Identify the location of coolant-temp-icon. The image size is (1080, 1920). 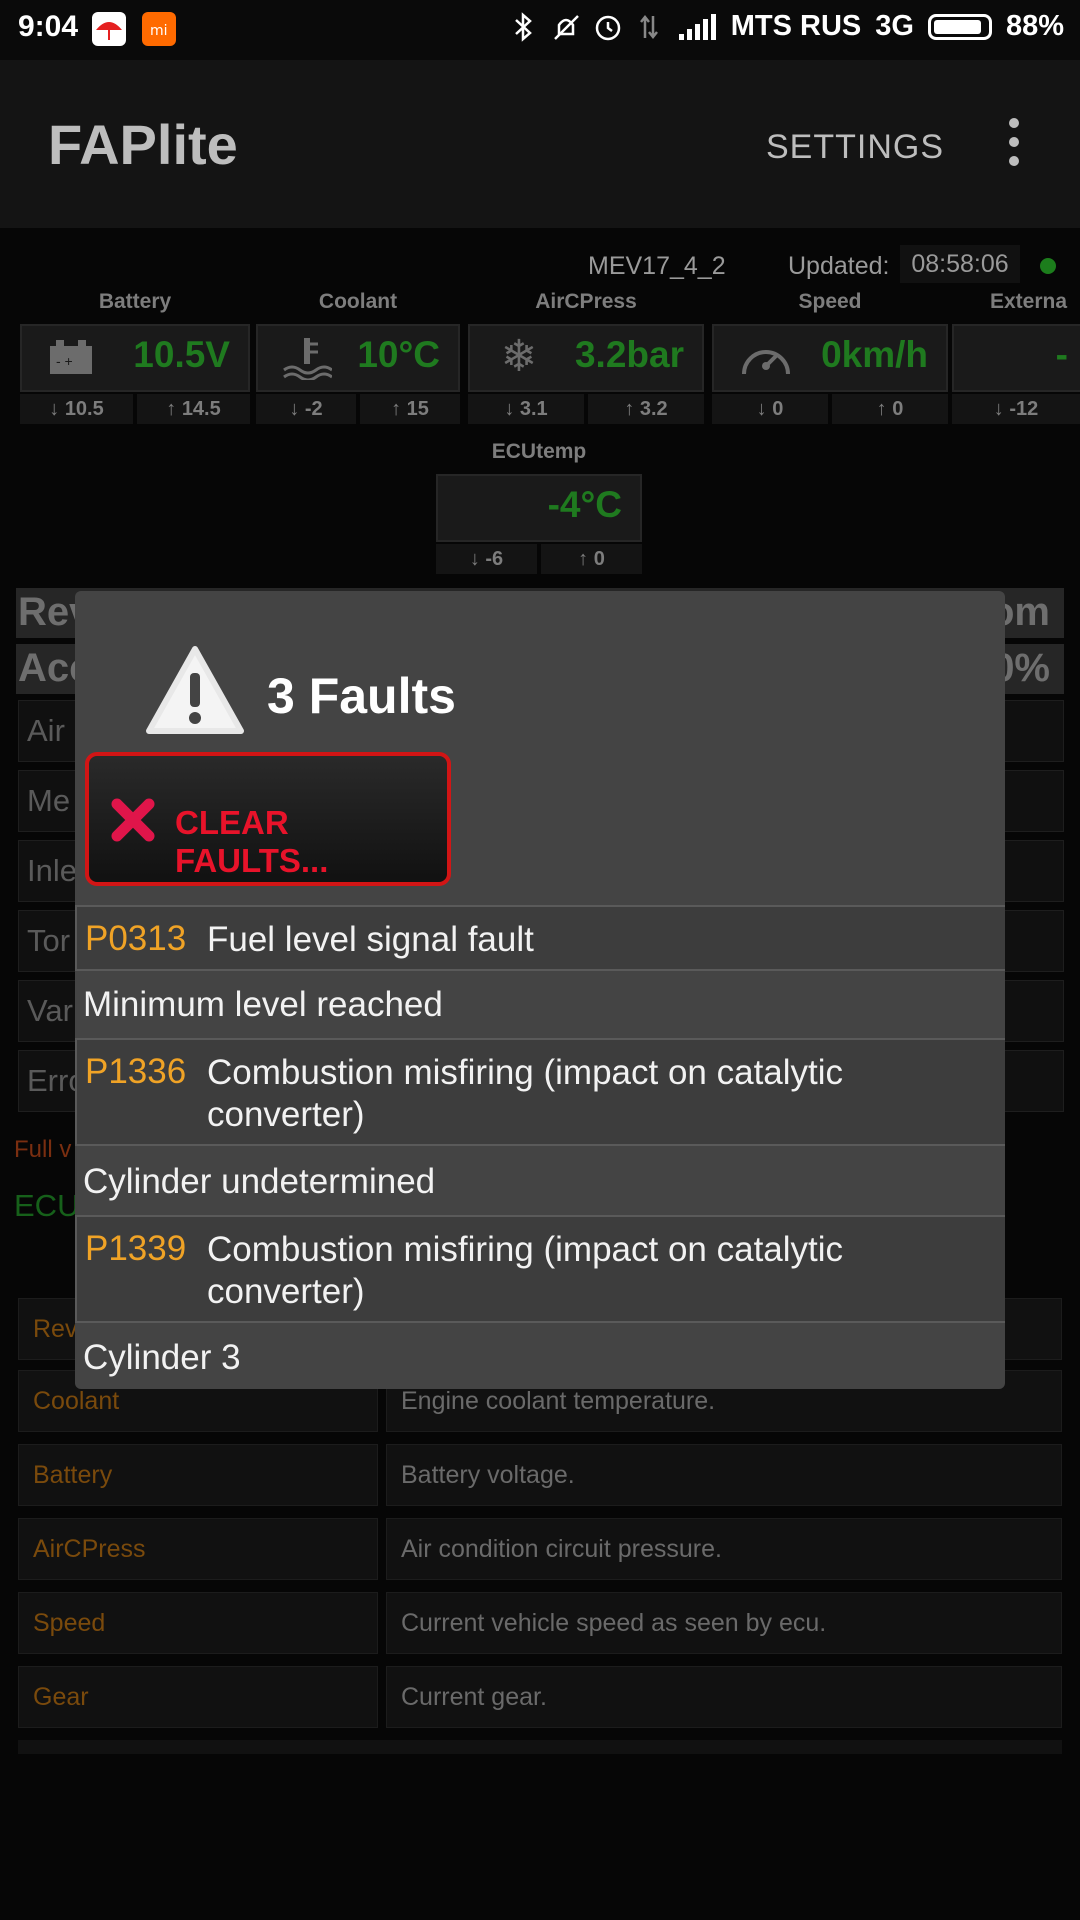
(307, 358).